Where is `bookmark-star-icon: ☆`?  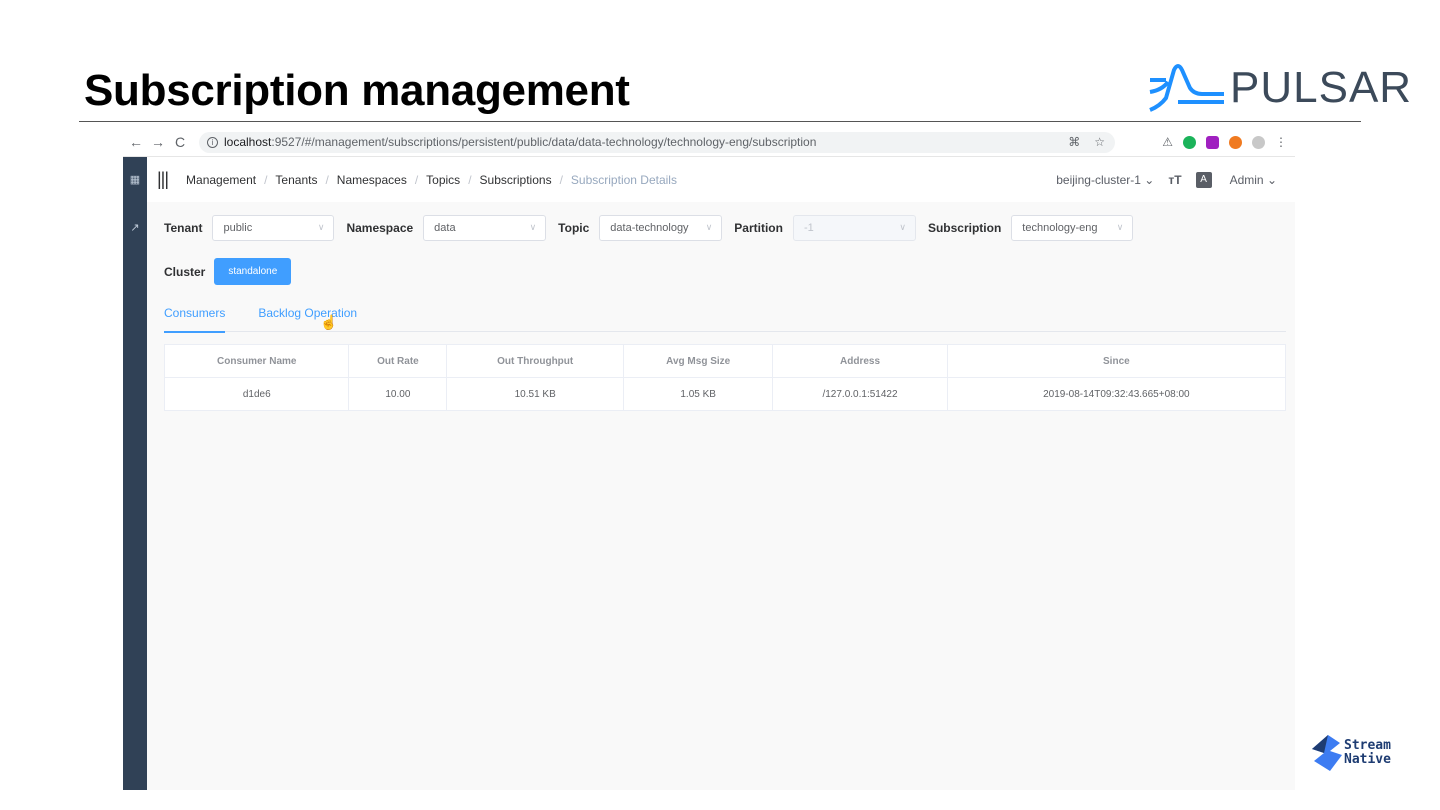
bookmark-star-icon: ☆ is located at coordinates (1099, 142).